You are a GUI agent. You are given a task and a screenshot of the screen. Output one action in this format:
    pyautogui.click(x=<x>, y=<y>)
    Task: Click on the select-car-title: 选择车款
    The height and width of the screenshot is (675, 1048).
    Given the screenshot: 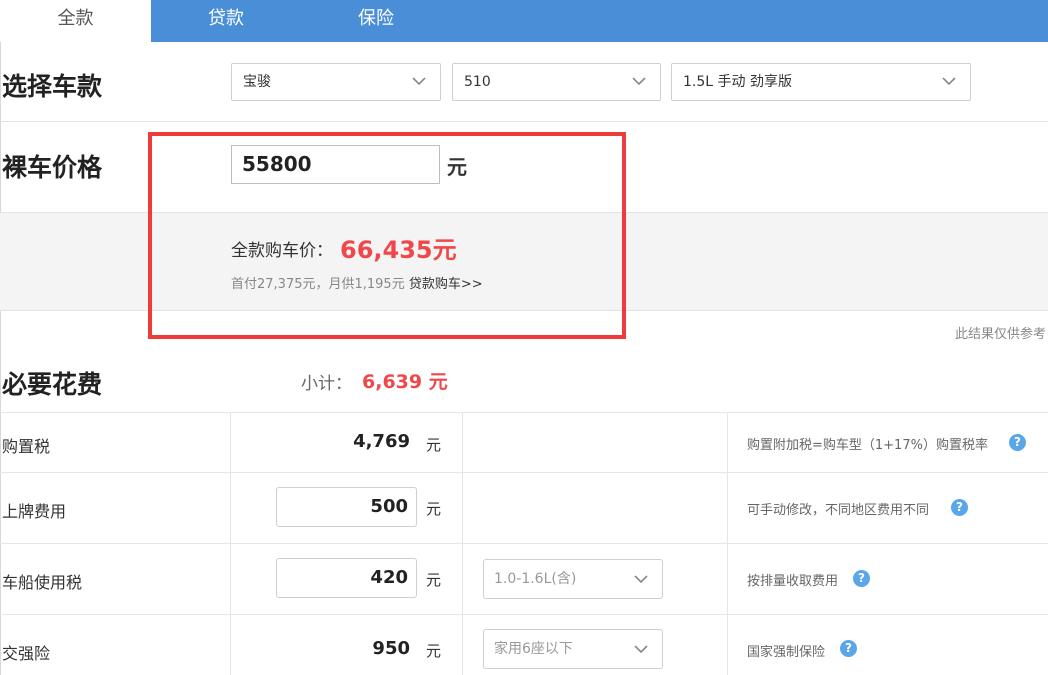 What is the action you would take?
    pyautogui.click(x=52, y=86)
    